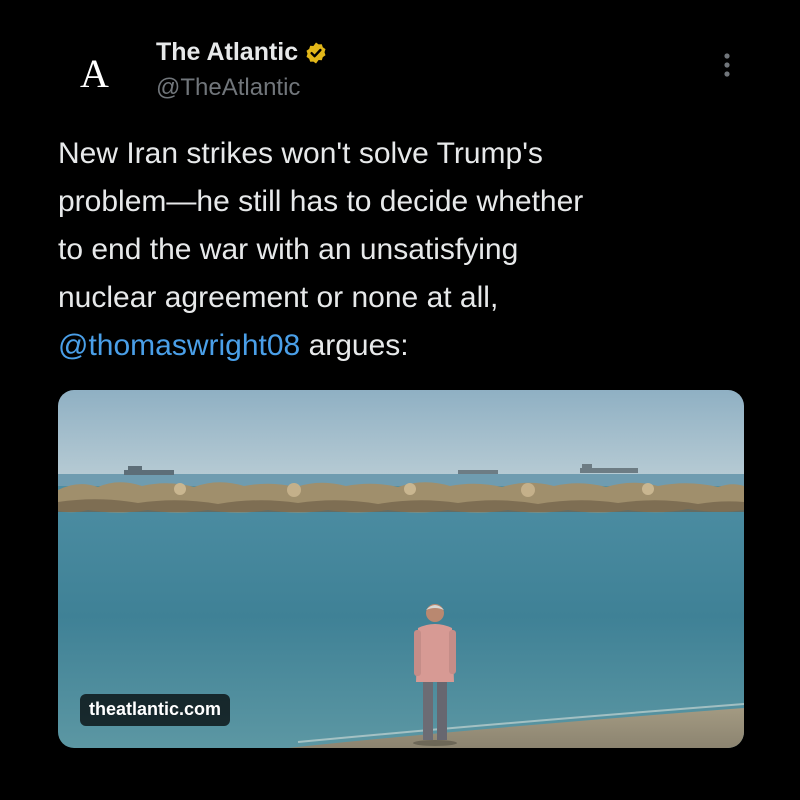 Image resolution: width=800 pixels, height=800 pixels. What do you see at coordinates (228, 88) in the screenshot?
I see `author-handle: @TheAtlantic` at bounding box center [228, 88].